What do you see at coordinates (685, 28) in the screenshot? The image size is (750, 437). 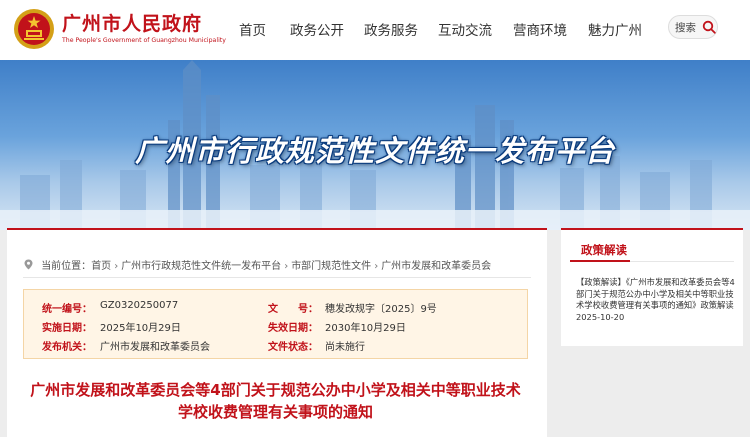 I see `search-label: 搜索` at bounding box center [685, 28].